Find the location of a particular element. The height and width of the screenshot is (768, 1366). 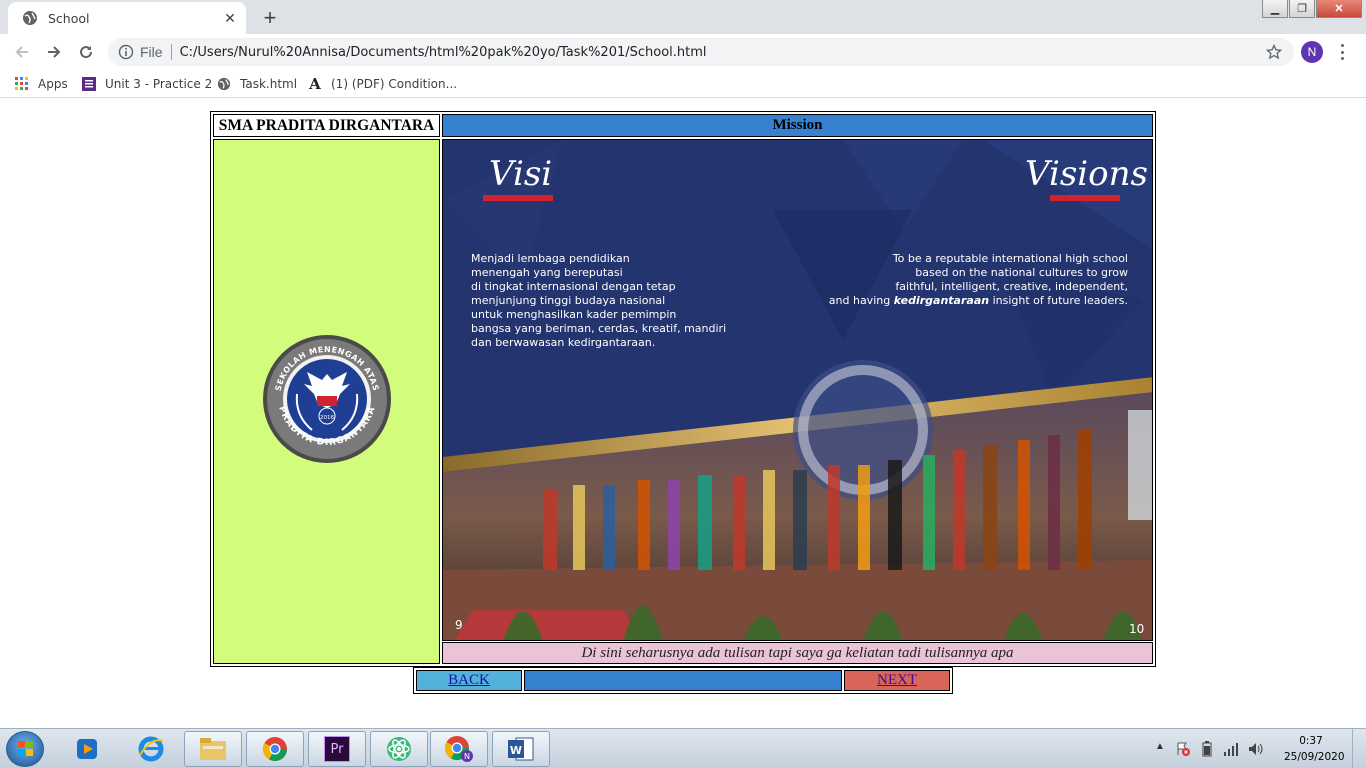

svg-text: N is located at coordinates (467, 756).